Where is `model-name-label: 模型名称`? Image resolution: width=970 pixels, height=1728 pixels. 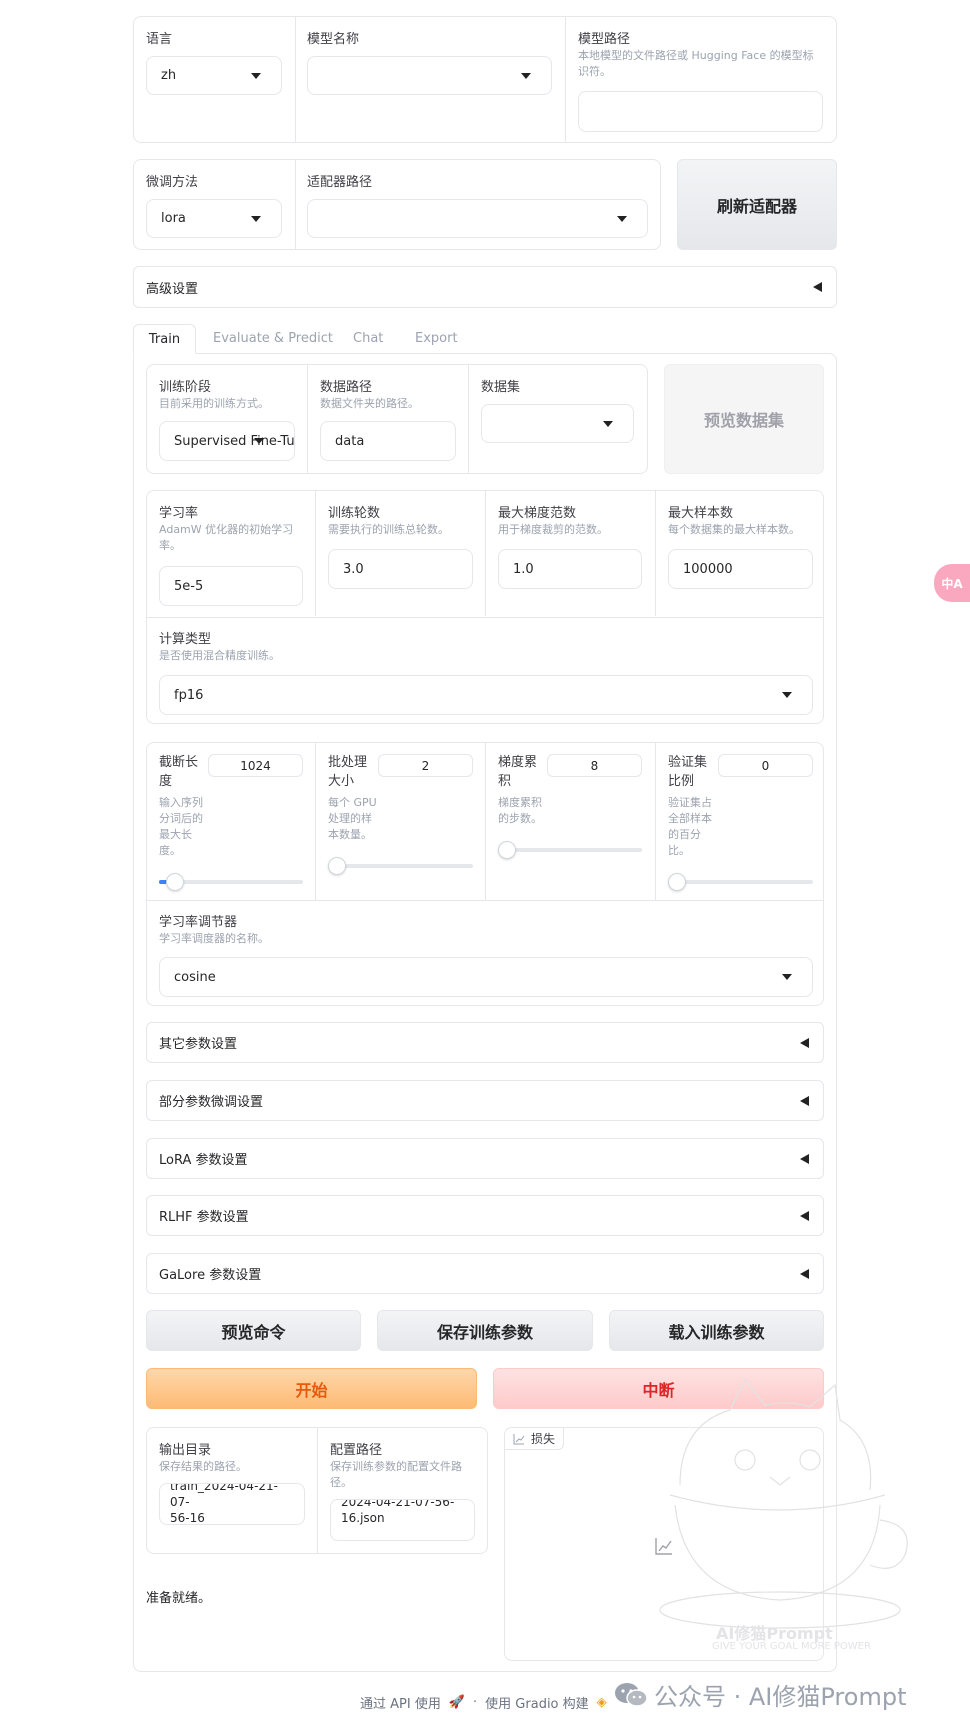 model-name-label: 模型名称 is located at coordinates (333, 39).